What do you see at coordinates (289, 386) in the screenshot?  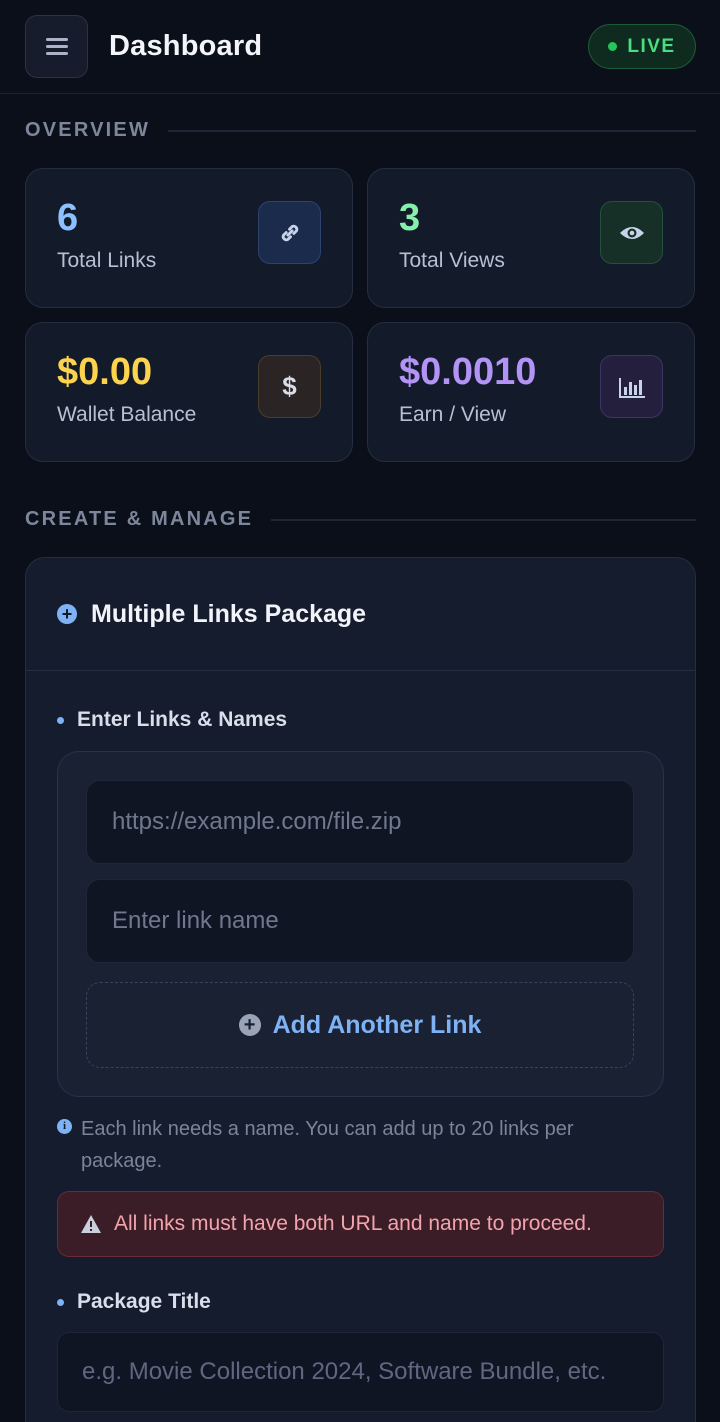 I see `dollar-icon: $` at bounding box center [289, 386].